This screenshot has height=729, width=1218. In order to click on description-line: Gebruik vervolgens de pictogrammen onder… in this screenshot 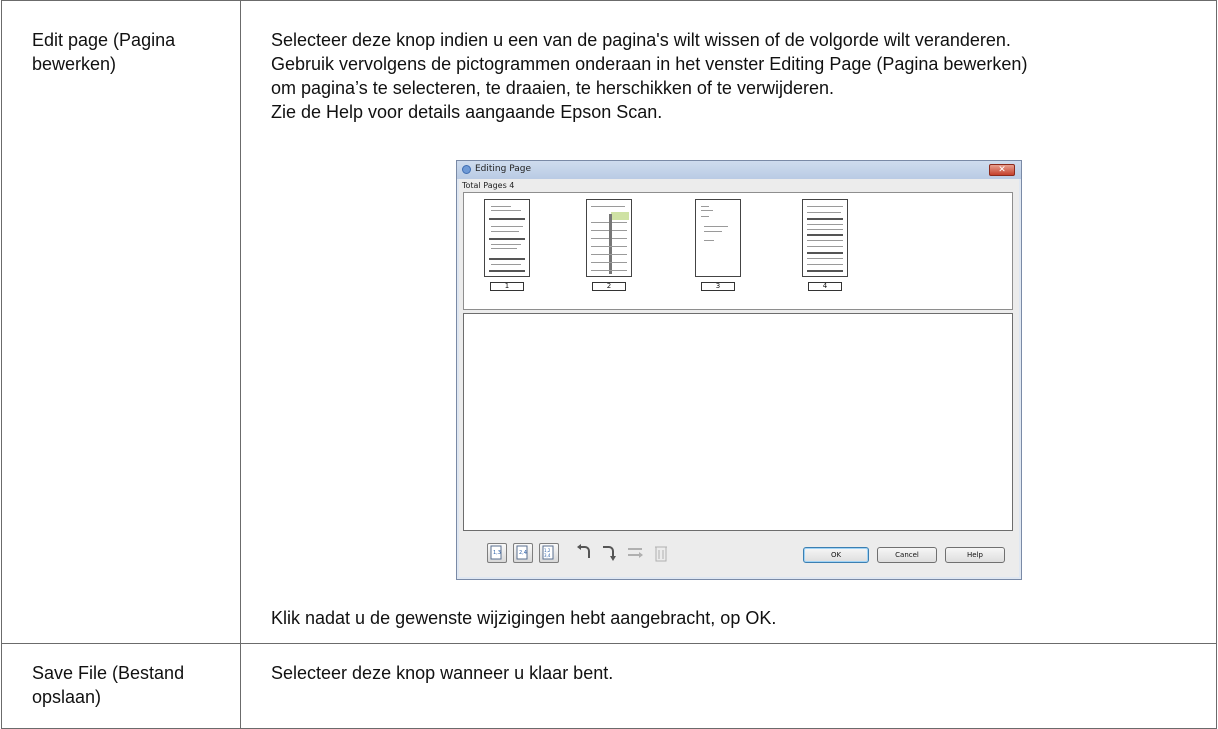, I will do `click(649, 64)`.